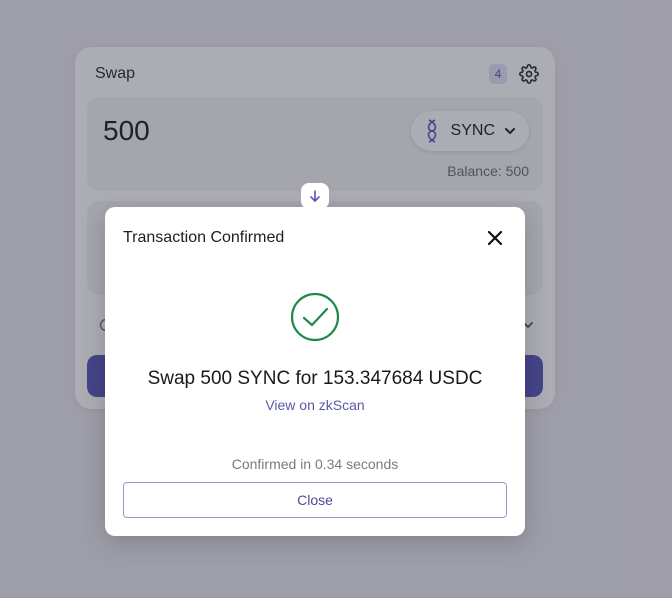 The width and height of the screenshot is (672, 598). Describe the element at coordinates (315, 464) in the screenshot. I see `confirmation-time-text: Confirmed in 0.34 seconds` at that location.